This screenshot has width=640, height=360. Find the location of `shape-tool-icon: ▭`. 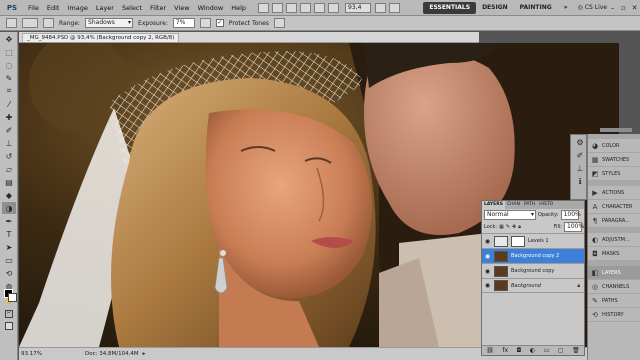

shape-tool-icon: ▭ is located at coordinates (9, 260).